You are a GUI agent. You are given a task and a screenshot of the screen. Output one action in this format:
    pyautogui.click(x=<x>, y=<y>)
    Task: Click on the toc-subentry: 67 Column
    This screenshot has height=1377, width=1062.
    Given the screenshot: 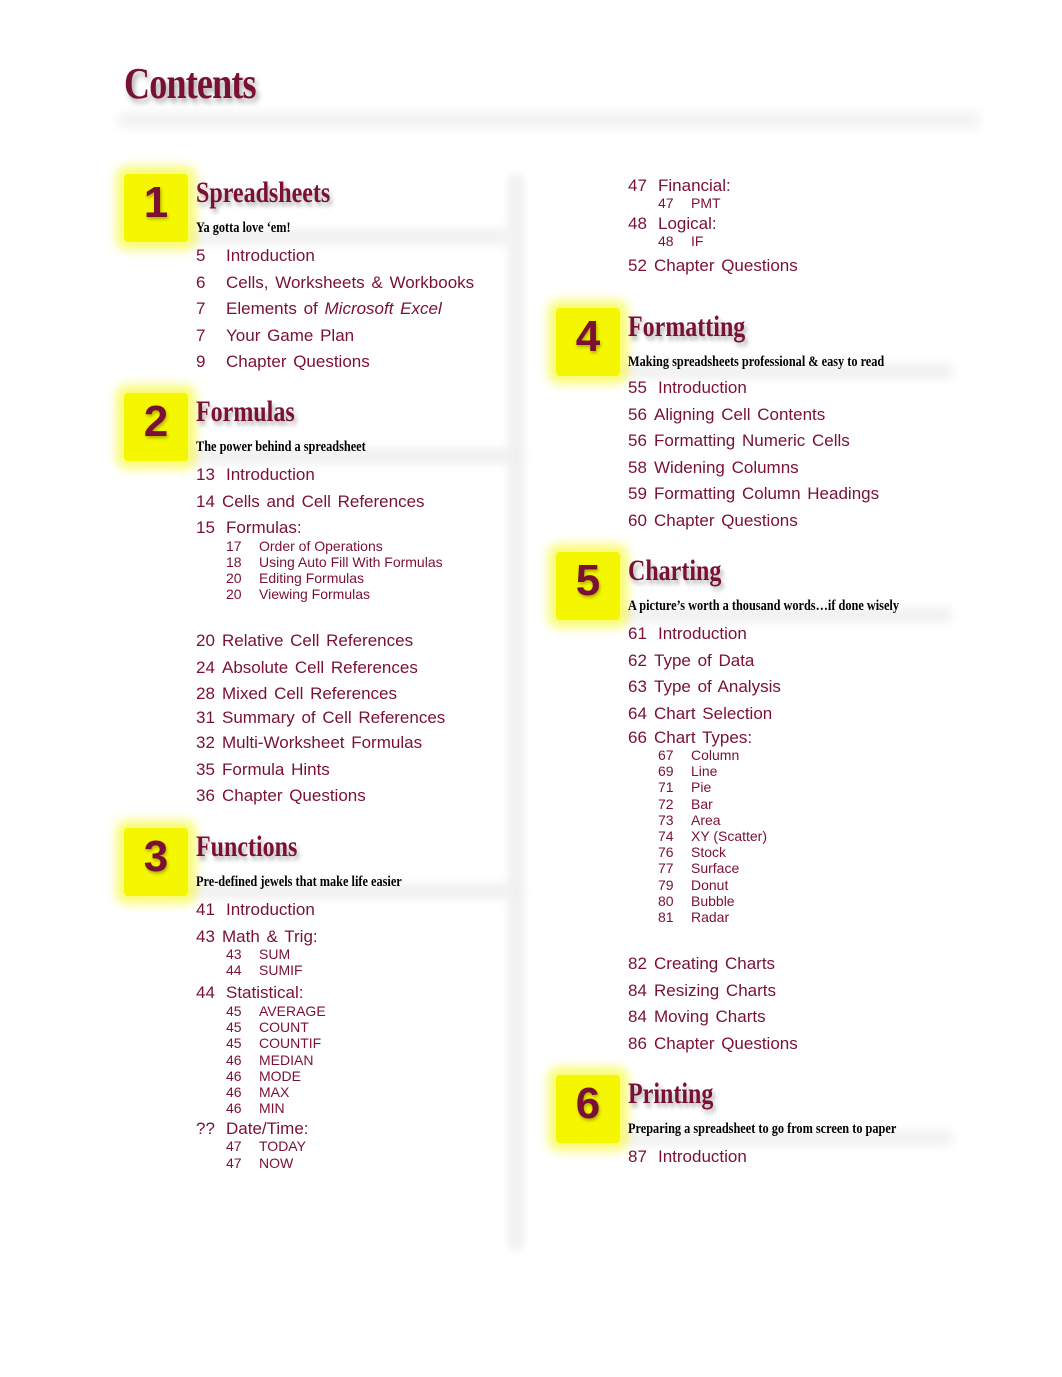 What is the action you would take?
    pyautogui.click(x=728, y=755)
    